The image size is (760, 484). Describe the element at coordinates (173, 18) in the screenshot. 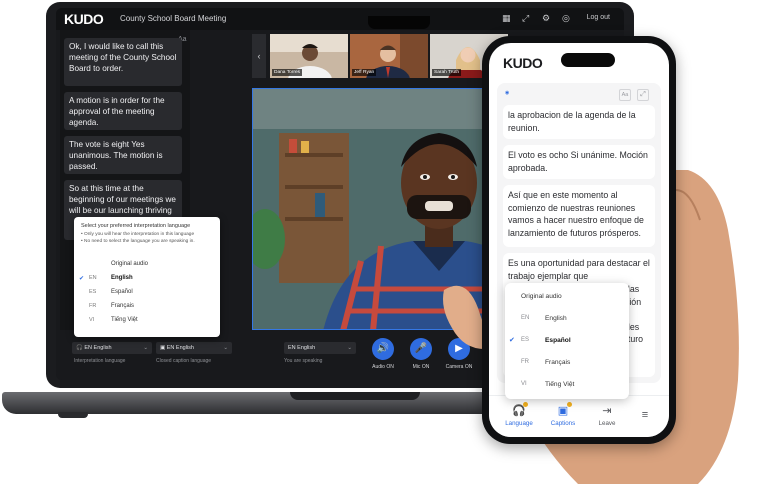

I see `meeting-title: County School Board Meeting` at that location.